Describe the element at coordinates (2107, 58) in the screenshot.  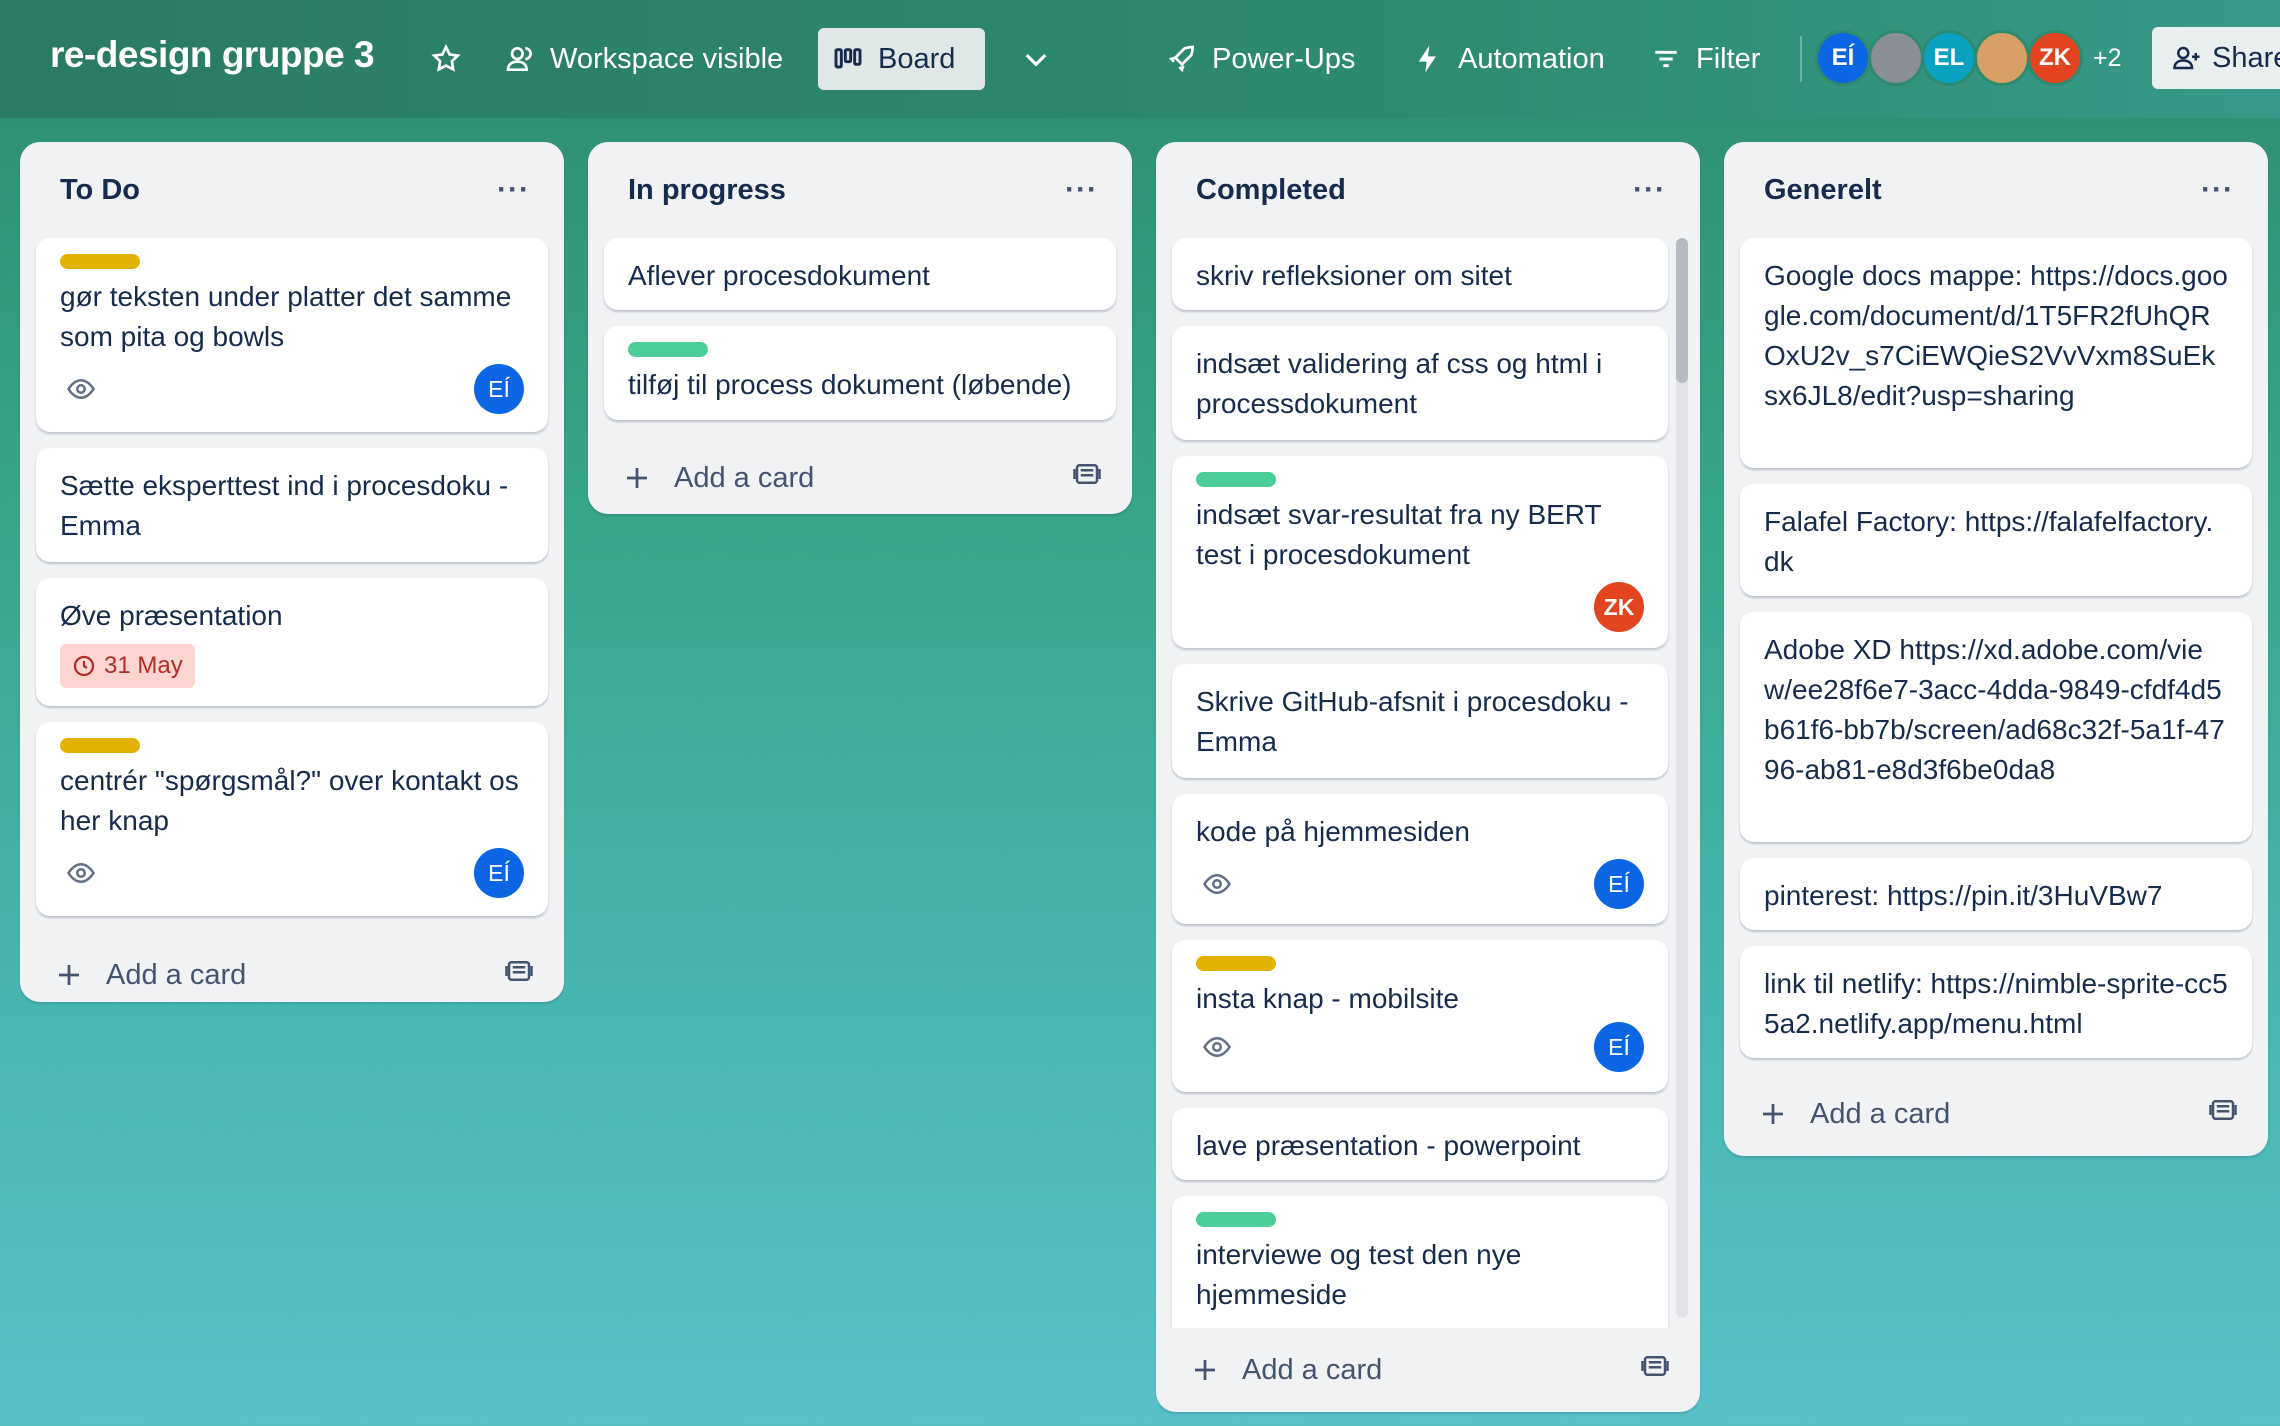
I see `extra-members-count: +2` at that location.